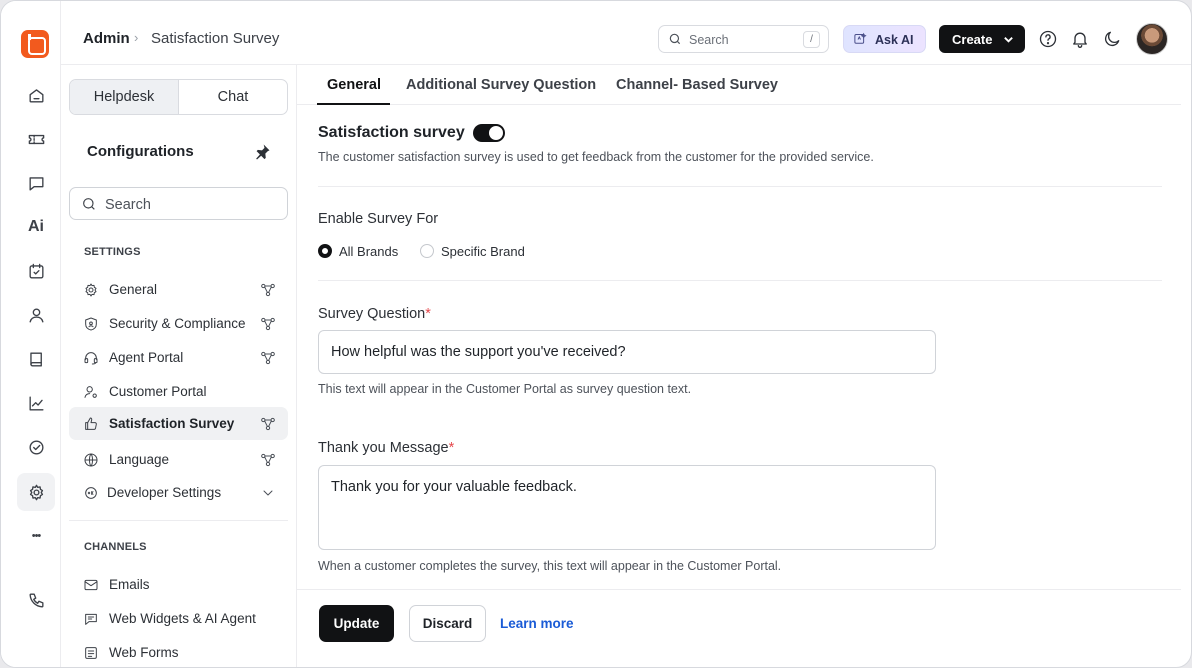 This screenshot has width=1192, height=668. I want to click on user-gear-icon, so click(91, 392).